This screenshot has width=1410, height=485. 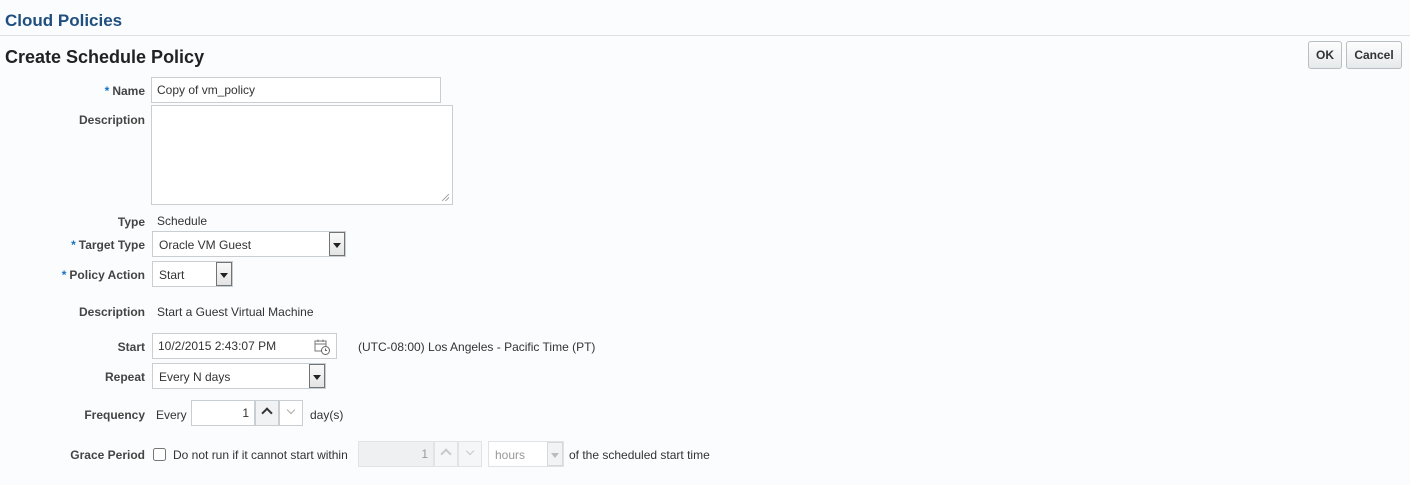 I want to click on name-label: * Name, so click(x=124, y=91).